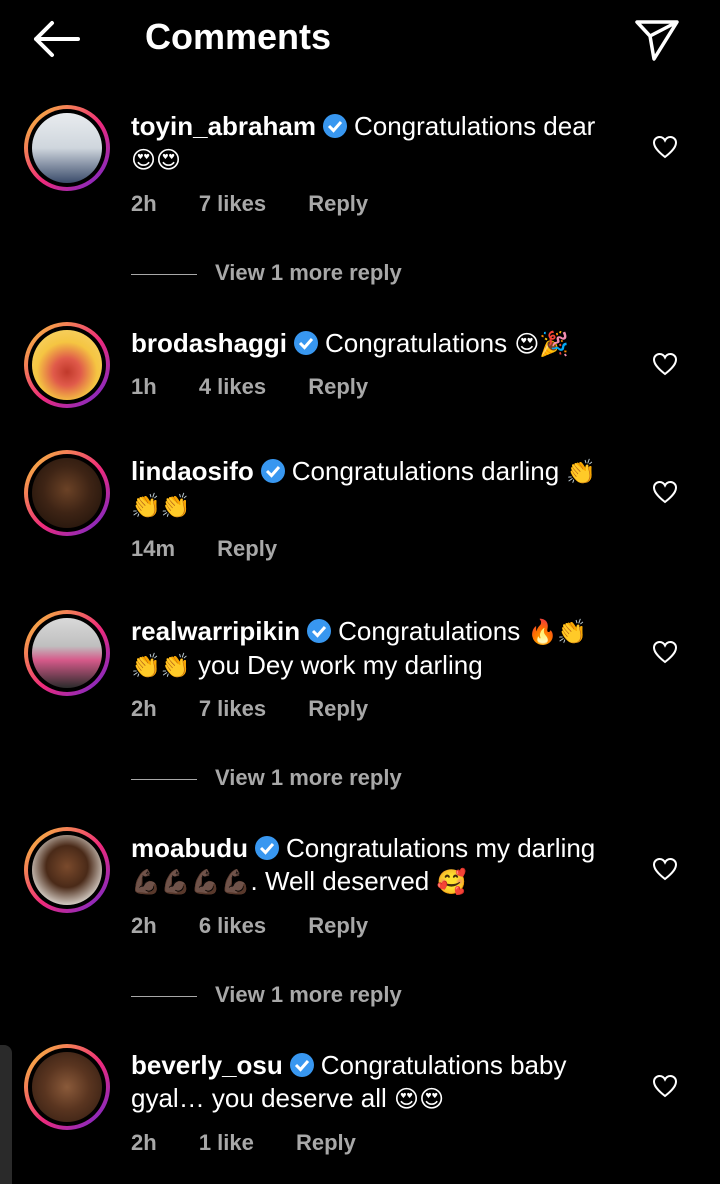  I want to click on comment-username: moabudu, so click(189, 848).